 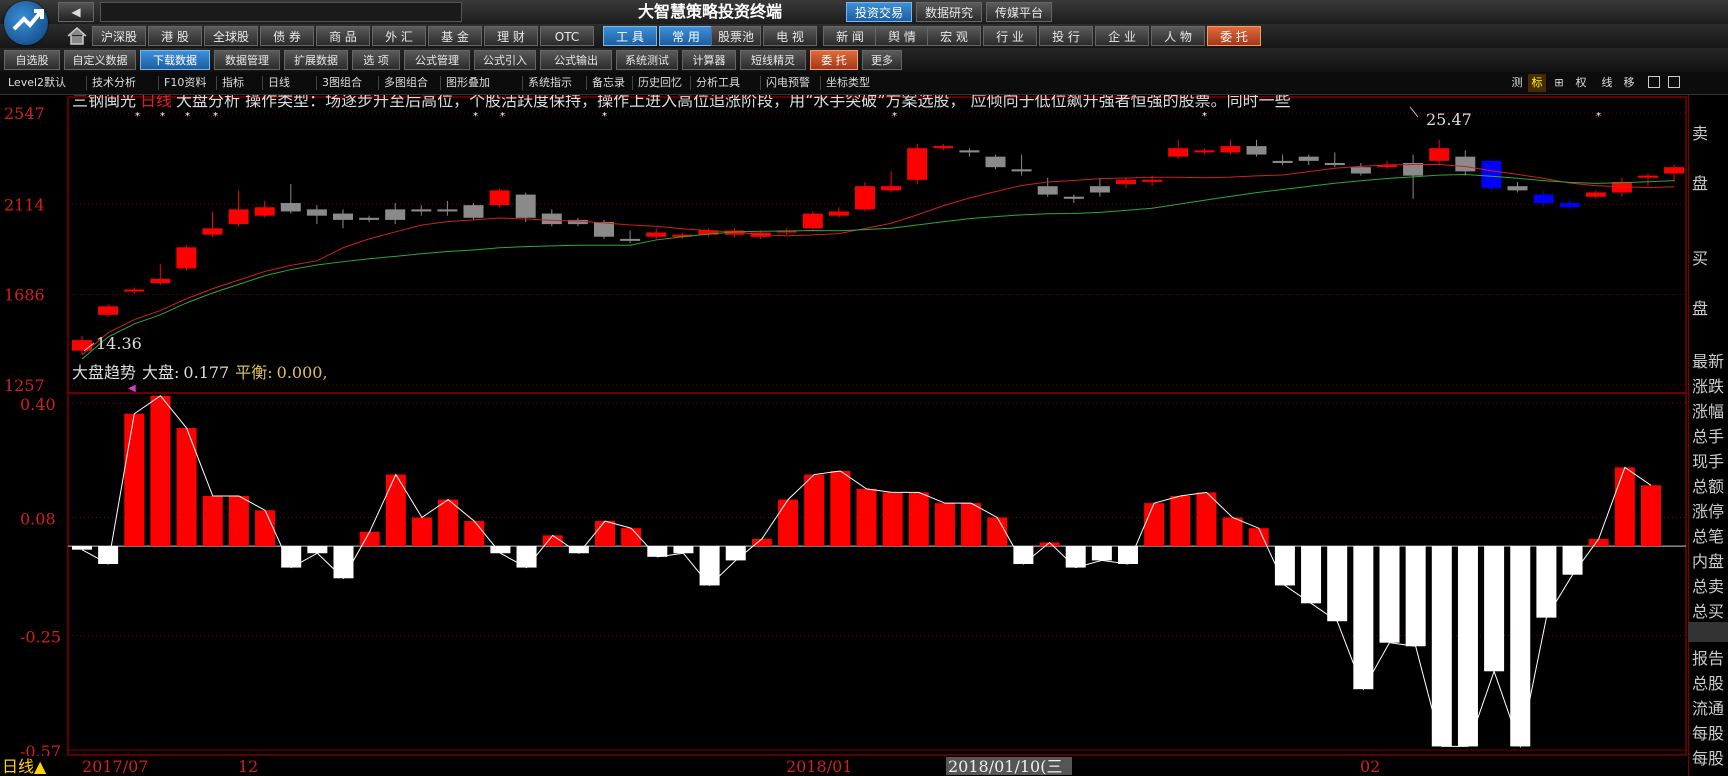 What do you see at coordinates (342, 83) in the screenshot?
I see `toolbar-item-5: 3图组合` at bounding box center [342, 83].